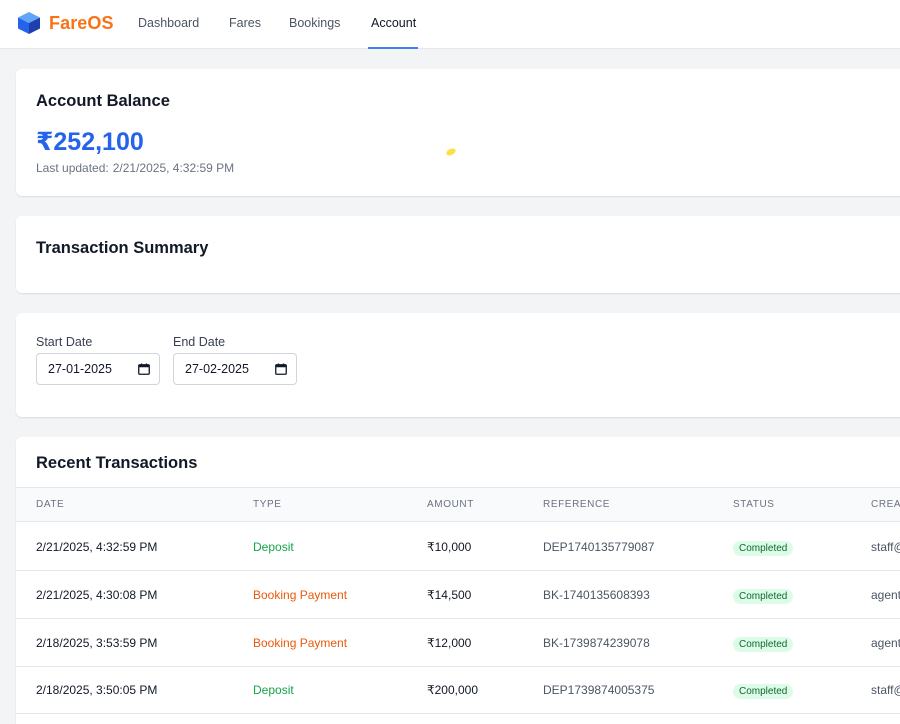 The width and height of the screenshot is (900, 724). I want to click on brand-name: FareOS, so click(81, 22).